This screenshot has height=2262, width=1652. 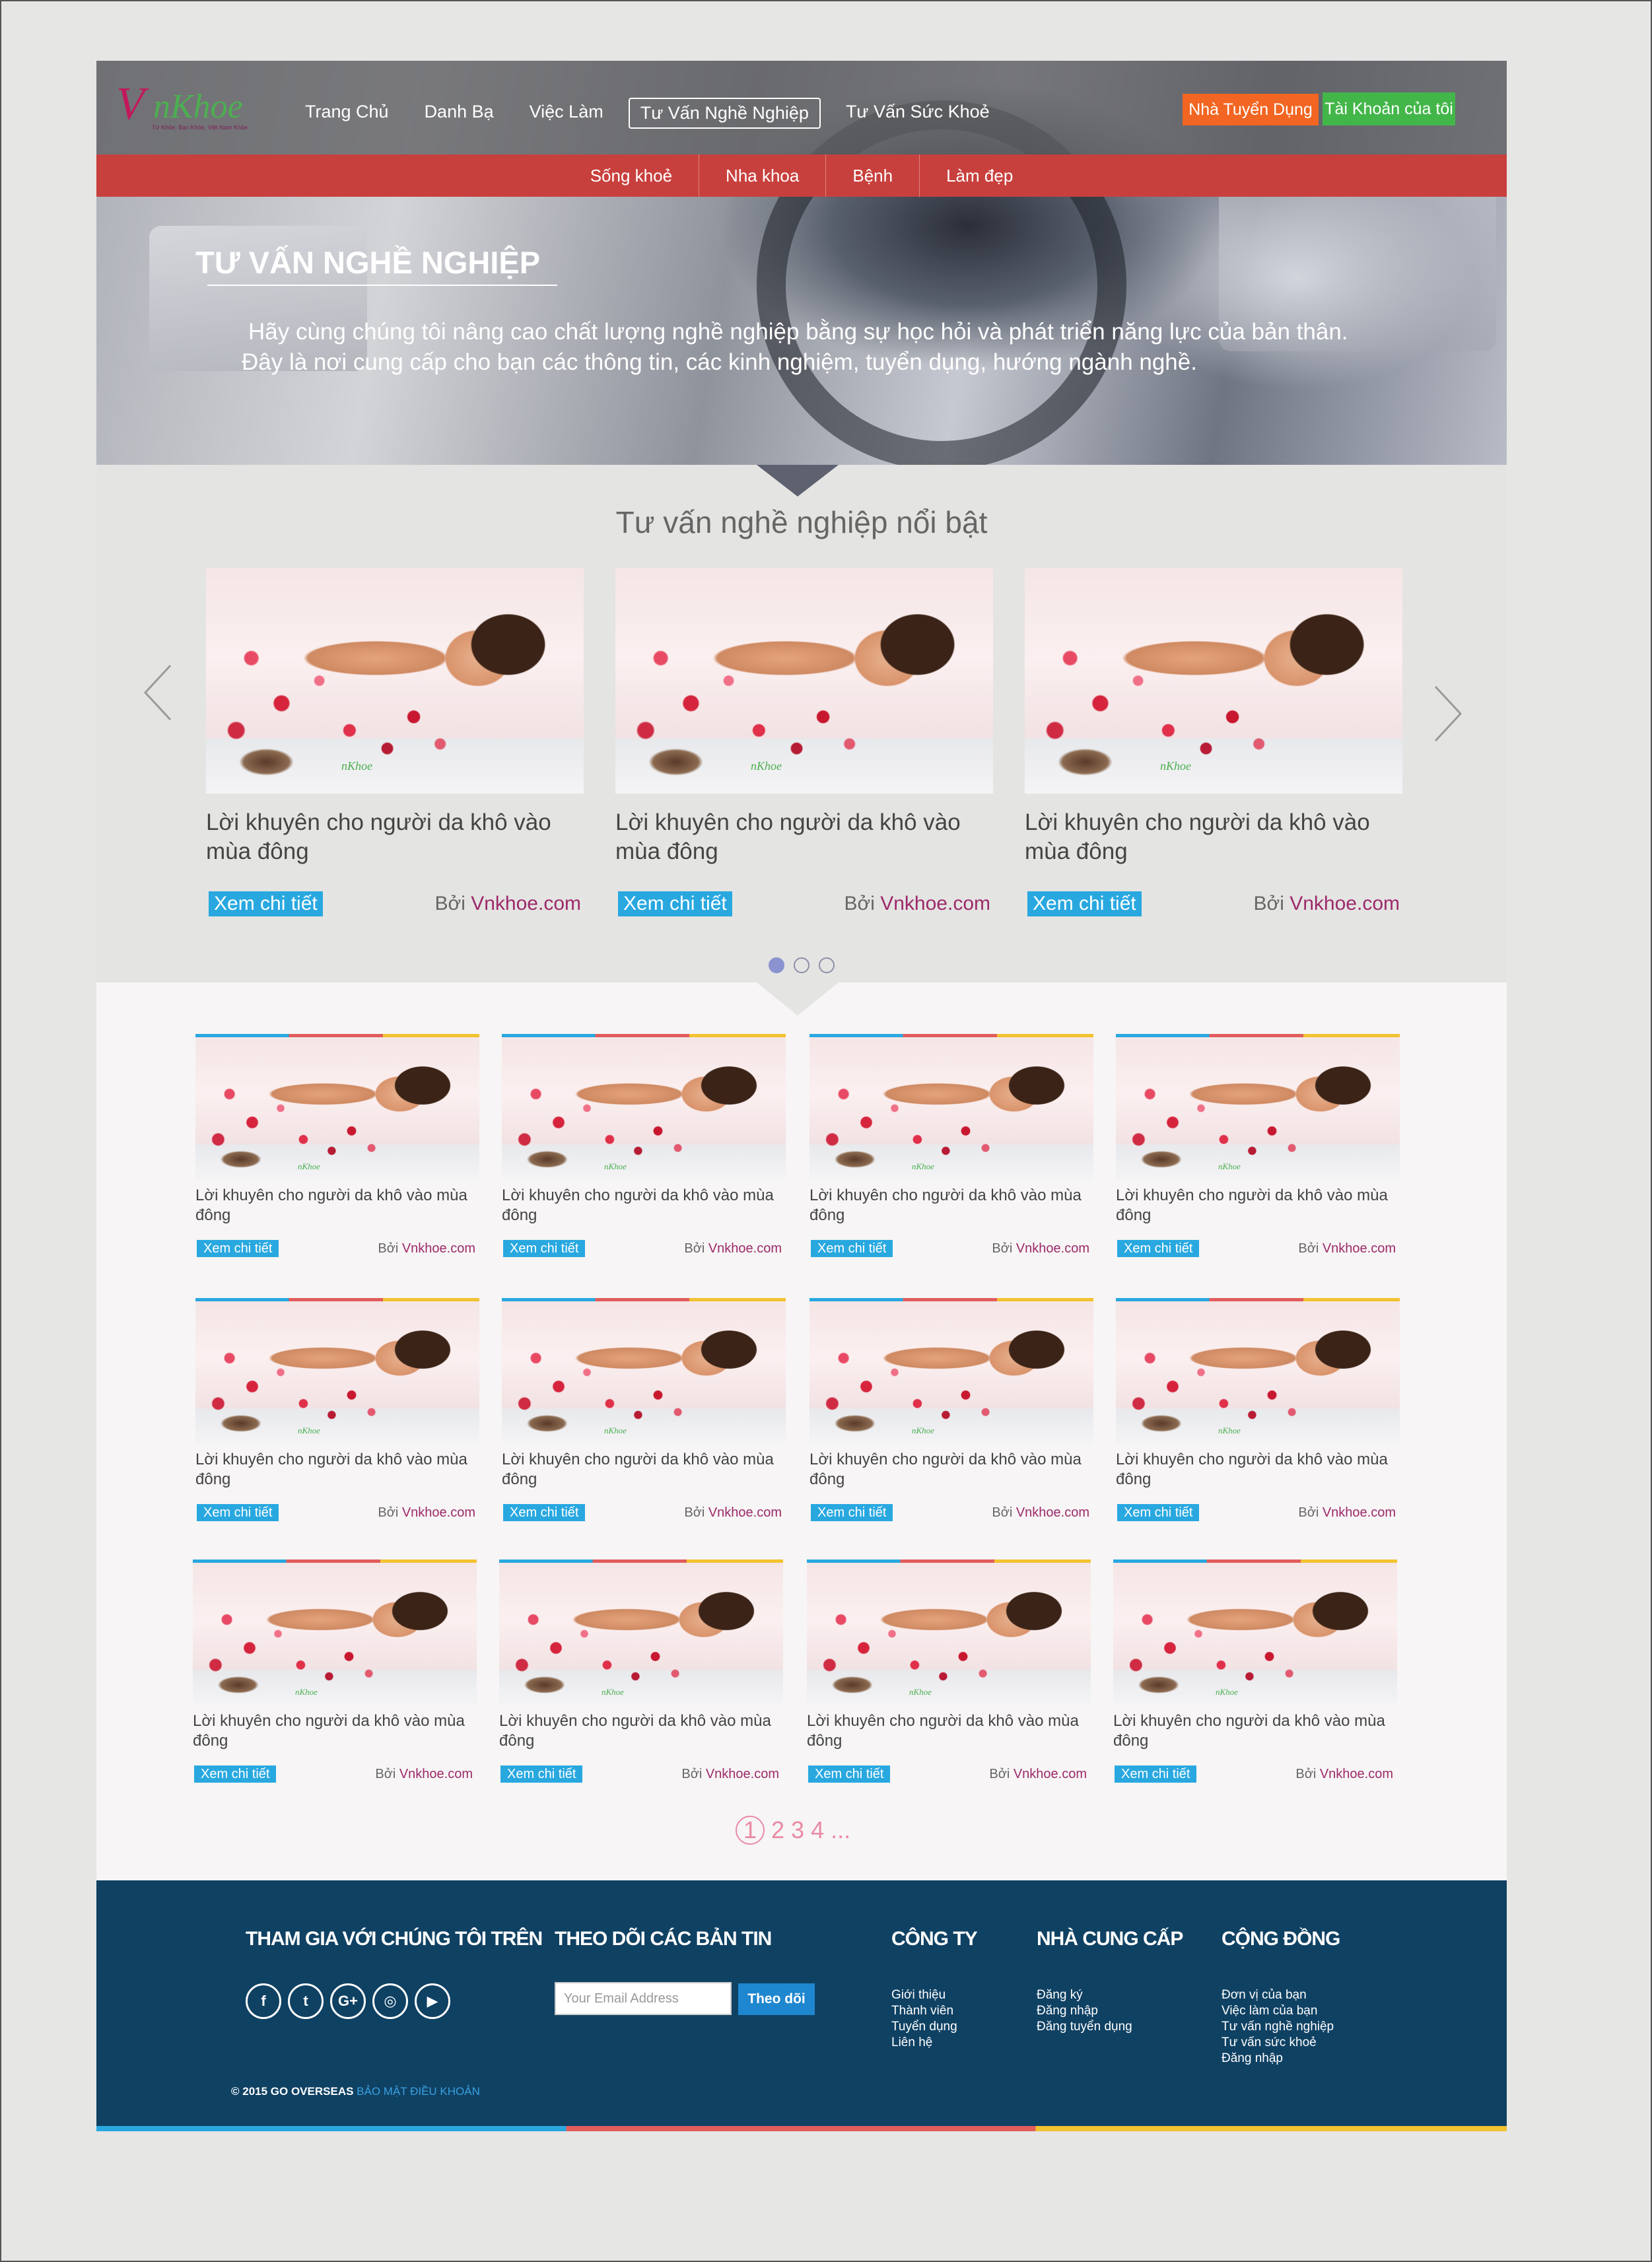 I want to click on footer-link: Liên hệ, so click(x=924, y=2043).